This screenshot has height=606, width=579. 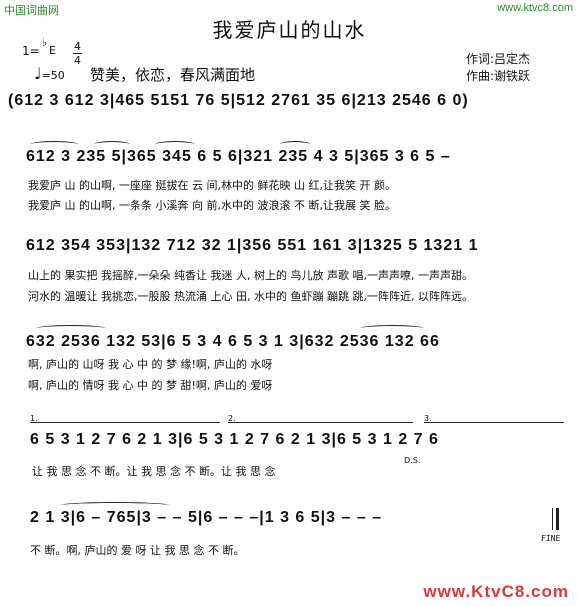 I want to click on volta-2-line, so click(x=320, y=422).